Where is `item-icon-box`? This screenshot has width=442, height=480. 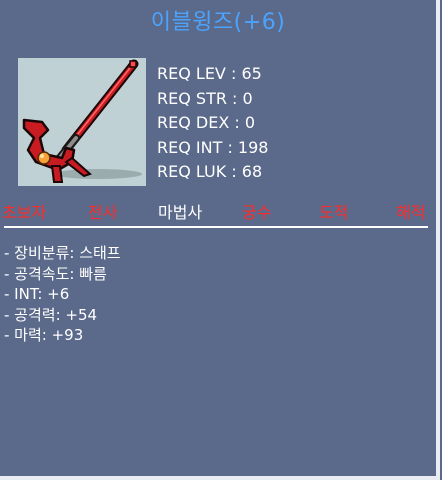
item-icon-box is located at coordinates (82, 122).